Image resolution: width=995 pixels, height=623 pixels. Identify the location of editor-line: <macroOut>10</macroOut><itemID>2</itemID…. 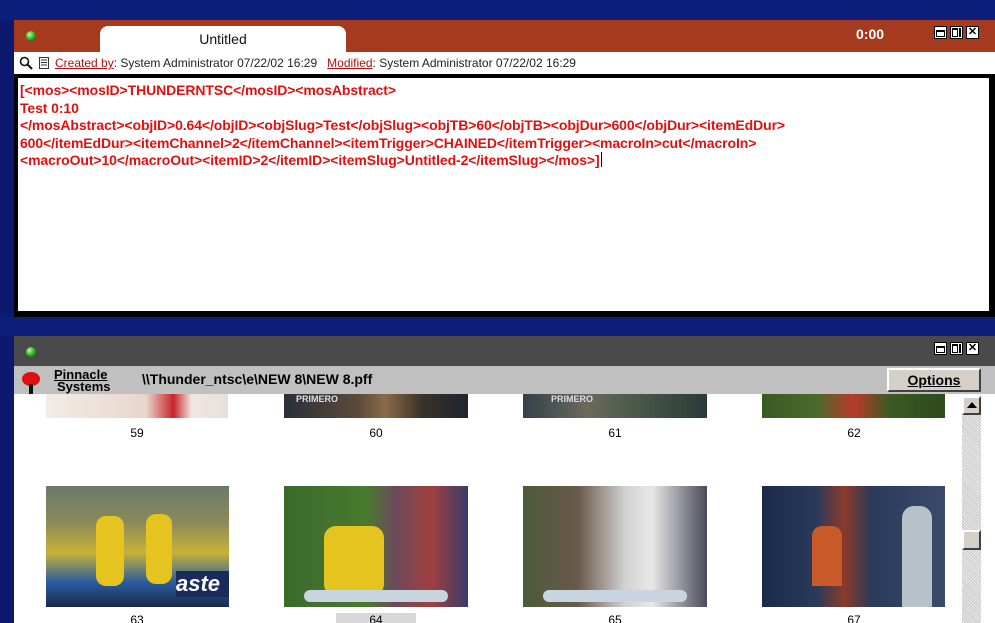
(310, 160).